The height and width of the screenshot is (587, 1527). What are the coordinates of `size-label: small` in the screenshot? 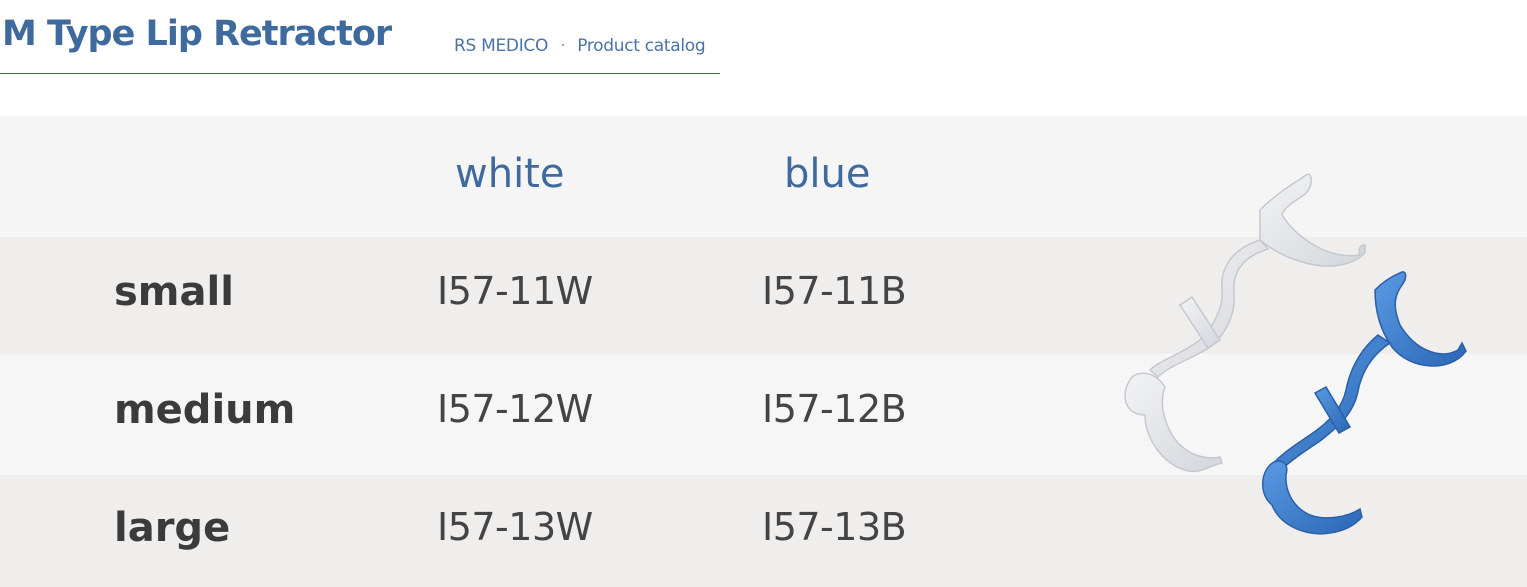 It's located at (174, 292).